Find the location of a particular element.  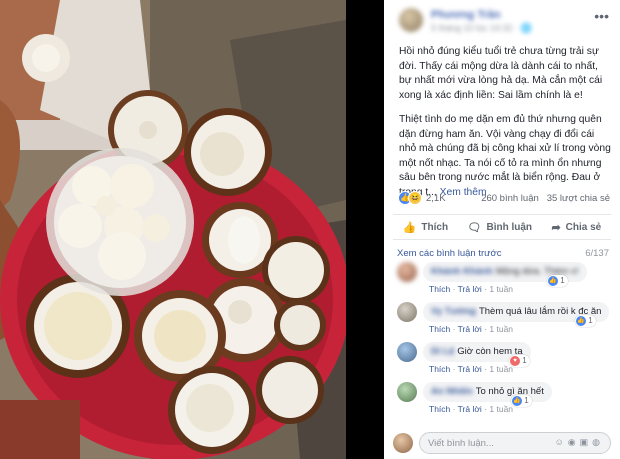

comment-input: Viết bình luận... ☺◉▣◍ is located at coordinates (515, 443).